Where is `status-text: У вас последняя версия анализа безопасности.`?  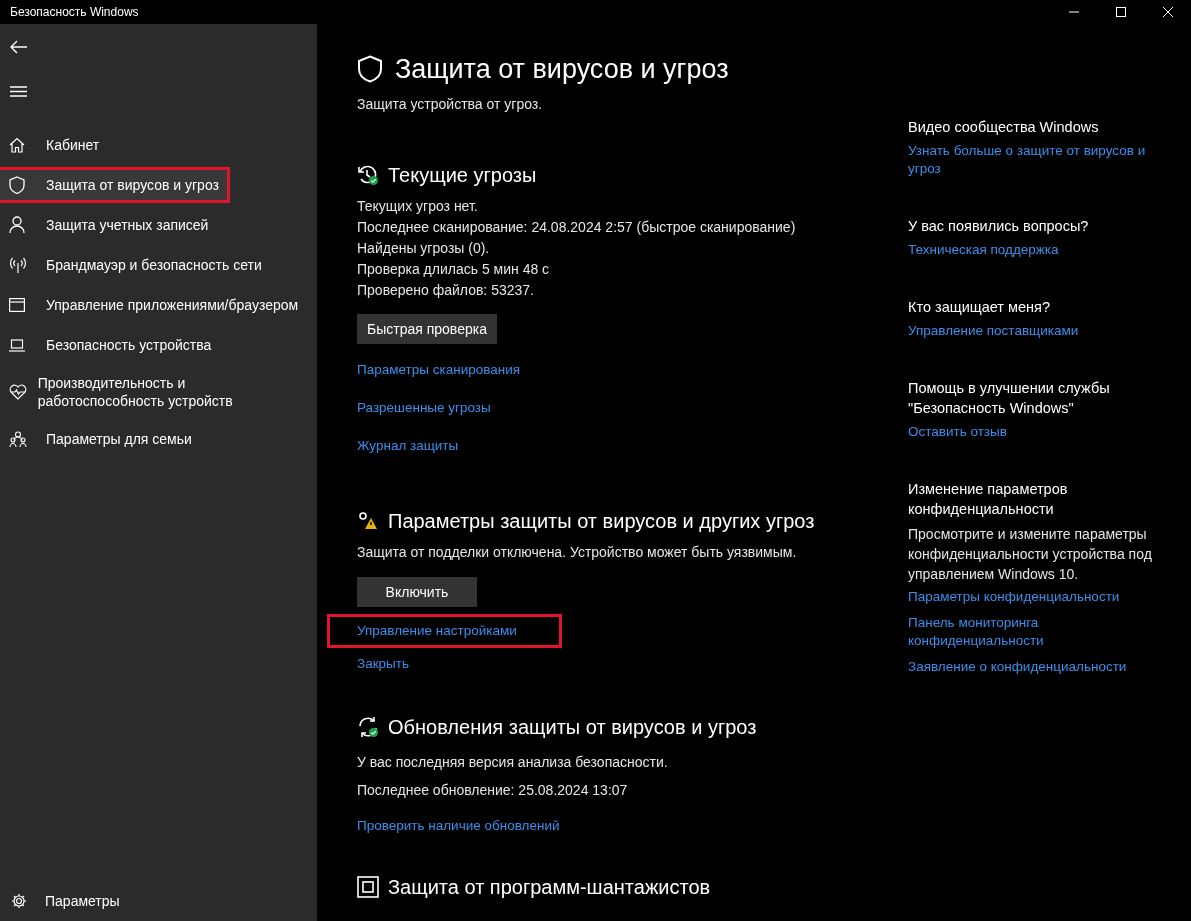
status-text: У вас последняя версия анализа безопасности. is located at coordinates (513, 762).